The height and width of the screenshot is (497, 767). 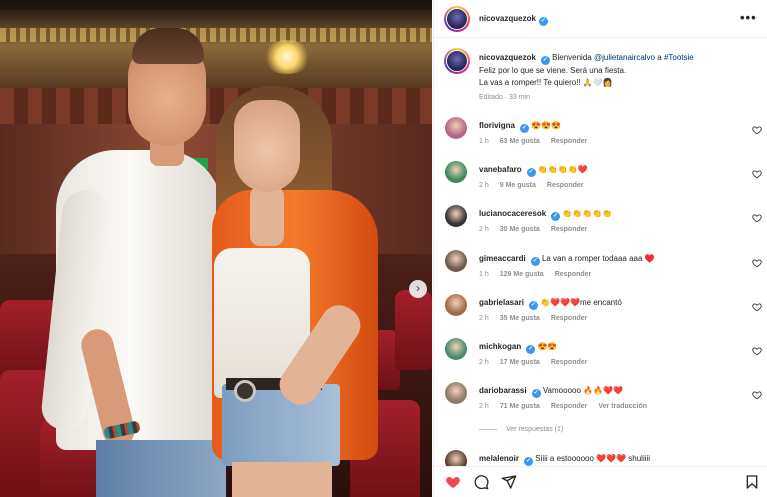 What do you see at coordinates (600, 359) in the screenshot?
I see `comment-row: michkogan ✓ 😍😍 2 h 17 Me gusta Responder` at bounding box center [600, 359].